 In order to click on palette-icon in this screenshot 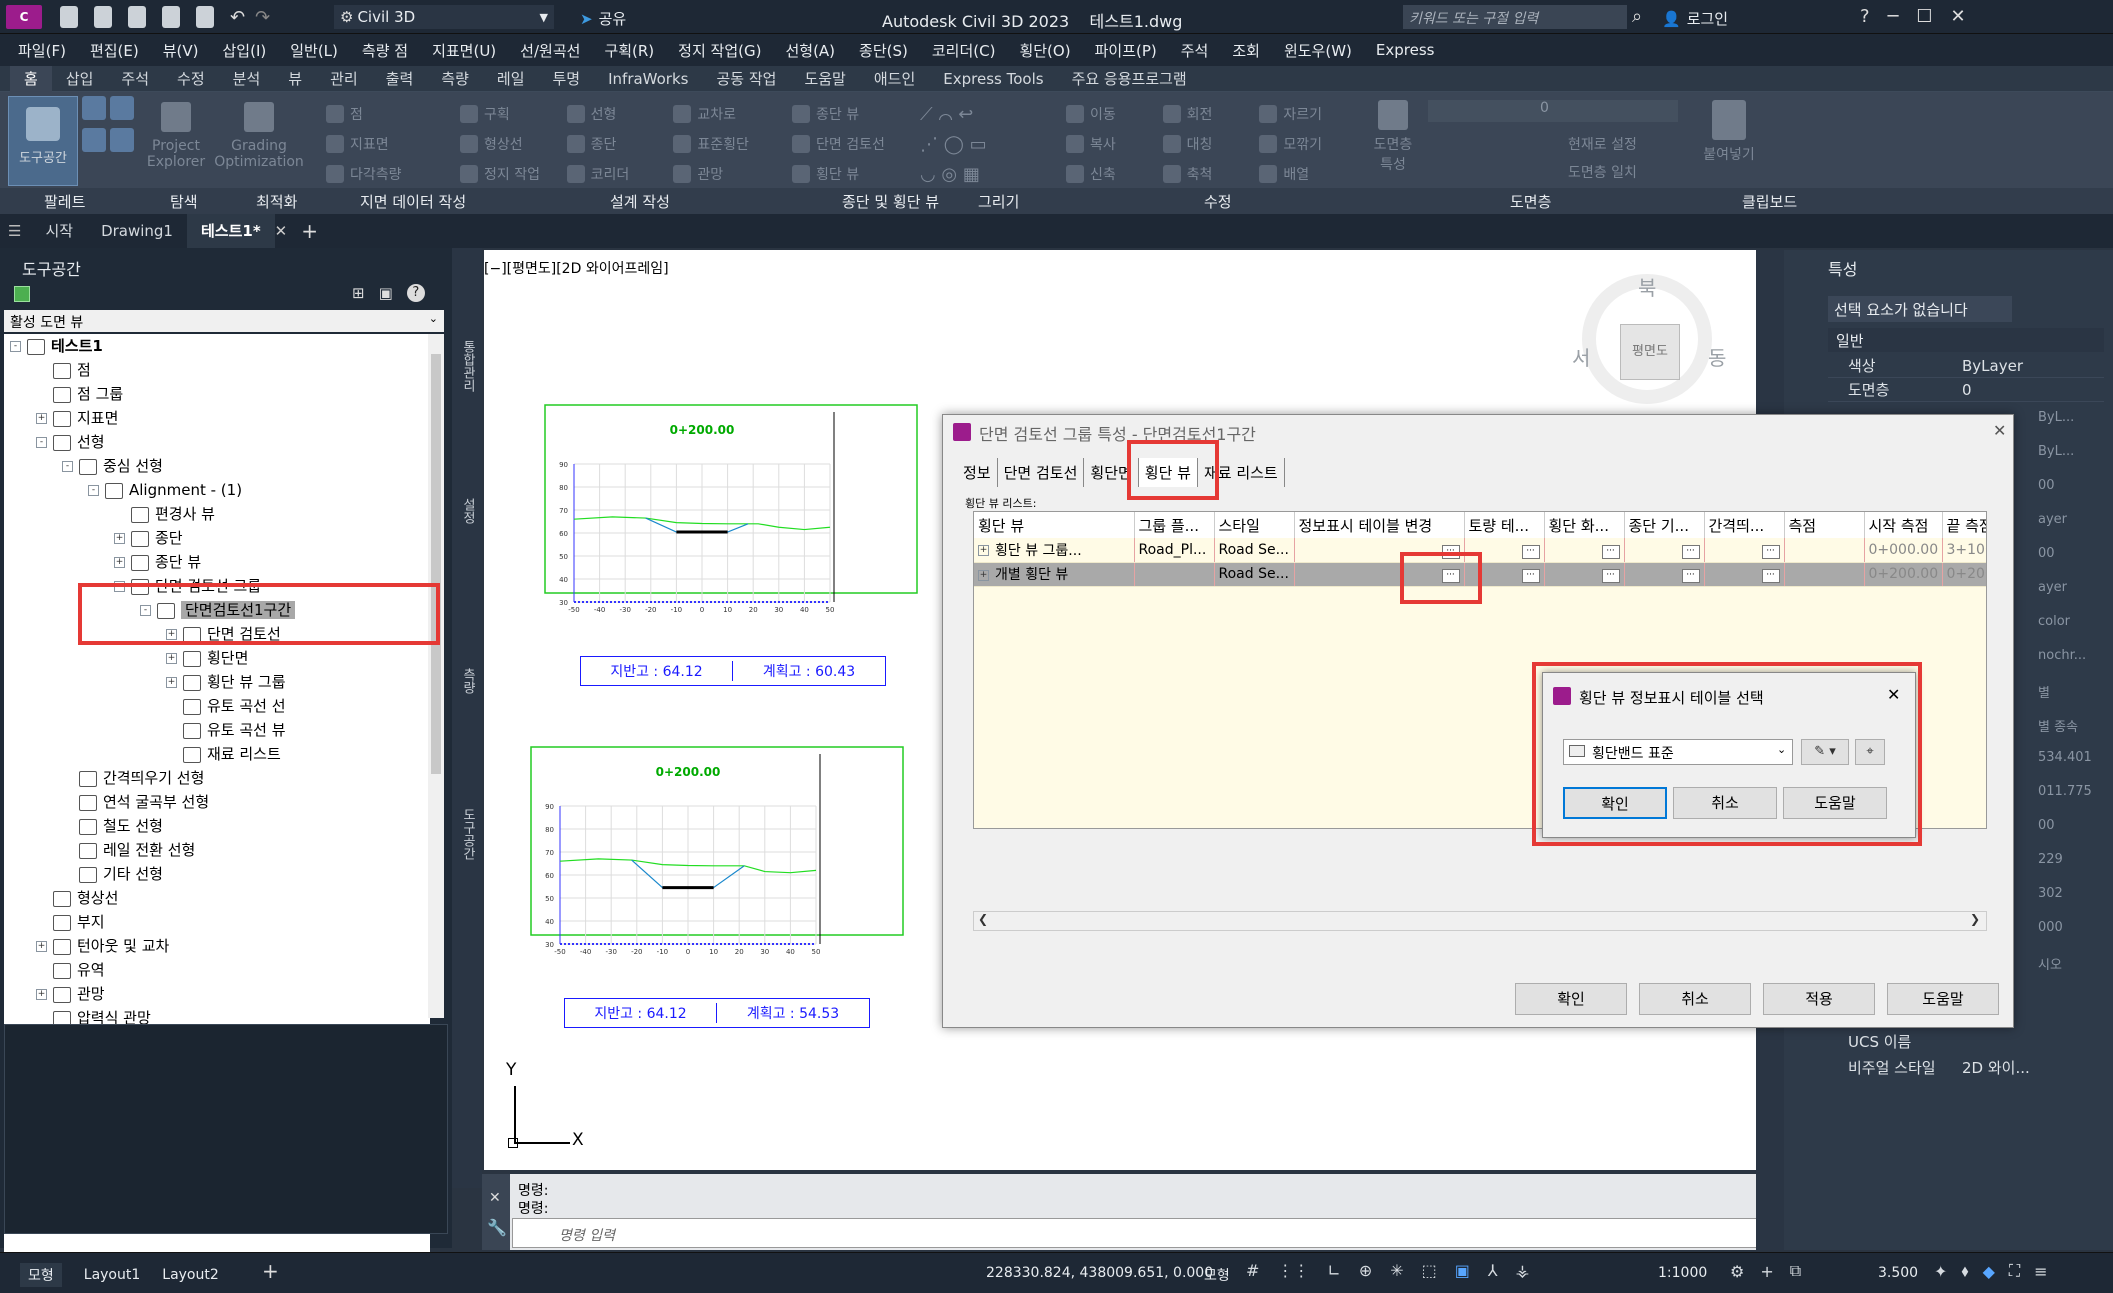, I will do `click(122, 108)`.